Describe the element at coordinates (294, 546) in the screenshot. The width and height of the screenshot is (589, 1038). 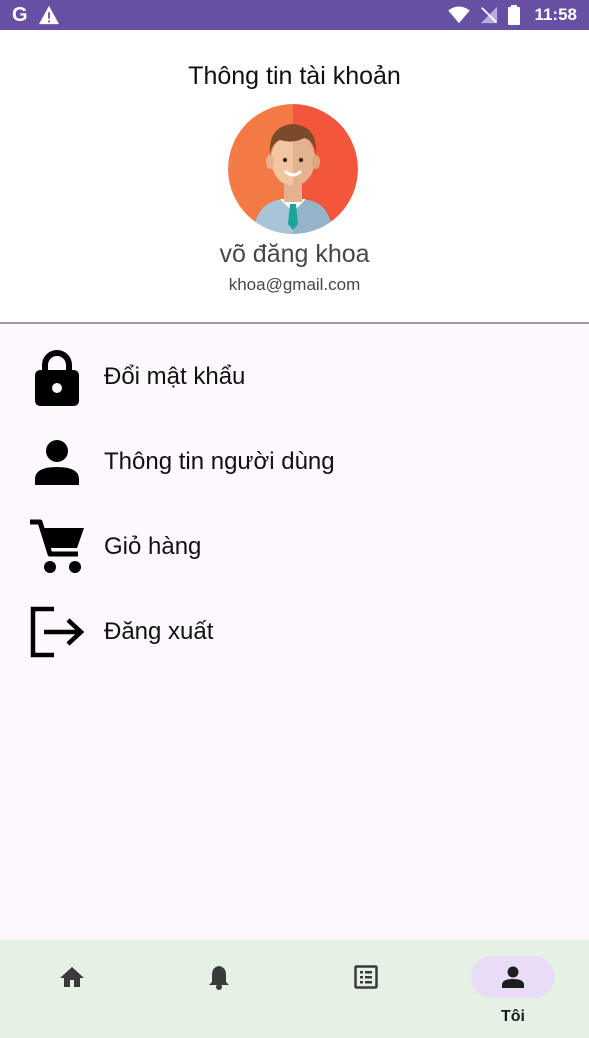
I see `menu-item-cart: Giỏ hàng` at that location.